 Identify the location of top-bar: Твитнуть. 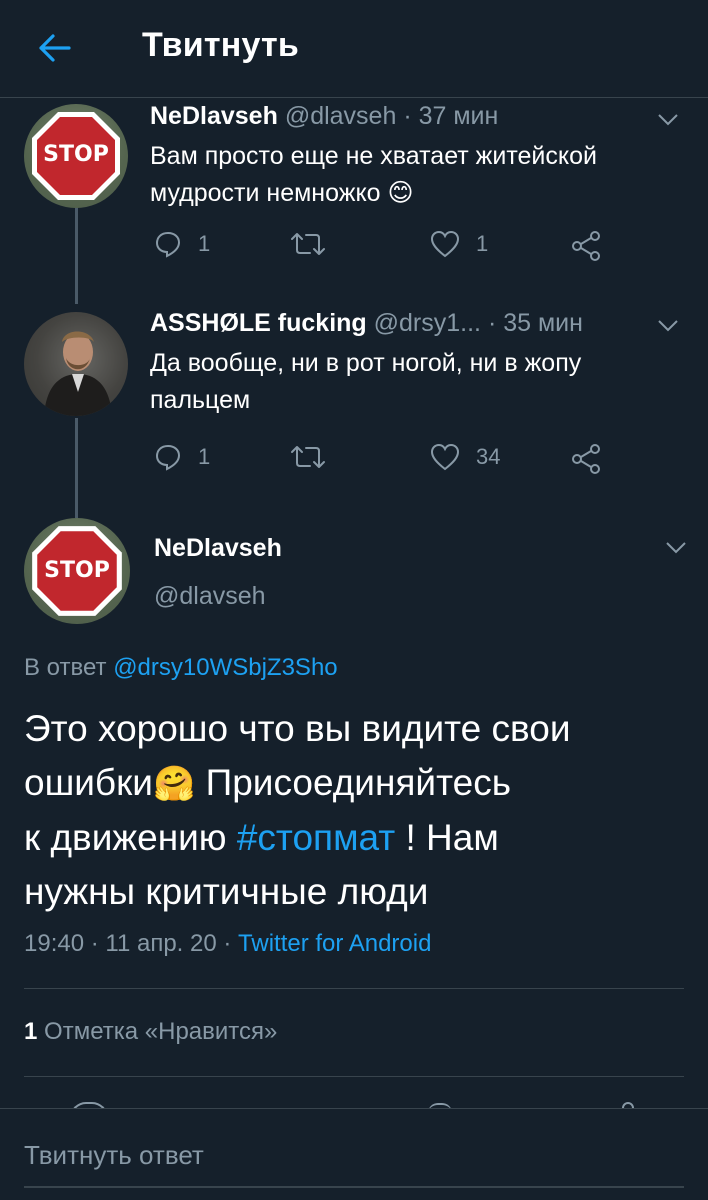
(354, 49).